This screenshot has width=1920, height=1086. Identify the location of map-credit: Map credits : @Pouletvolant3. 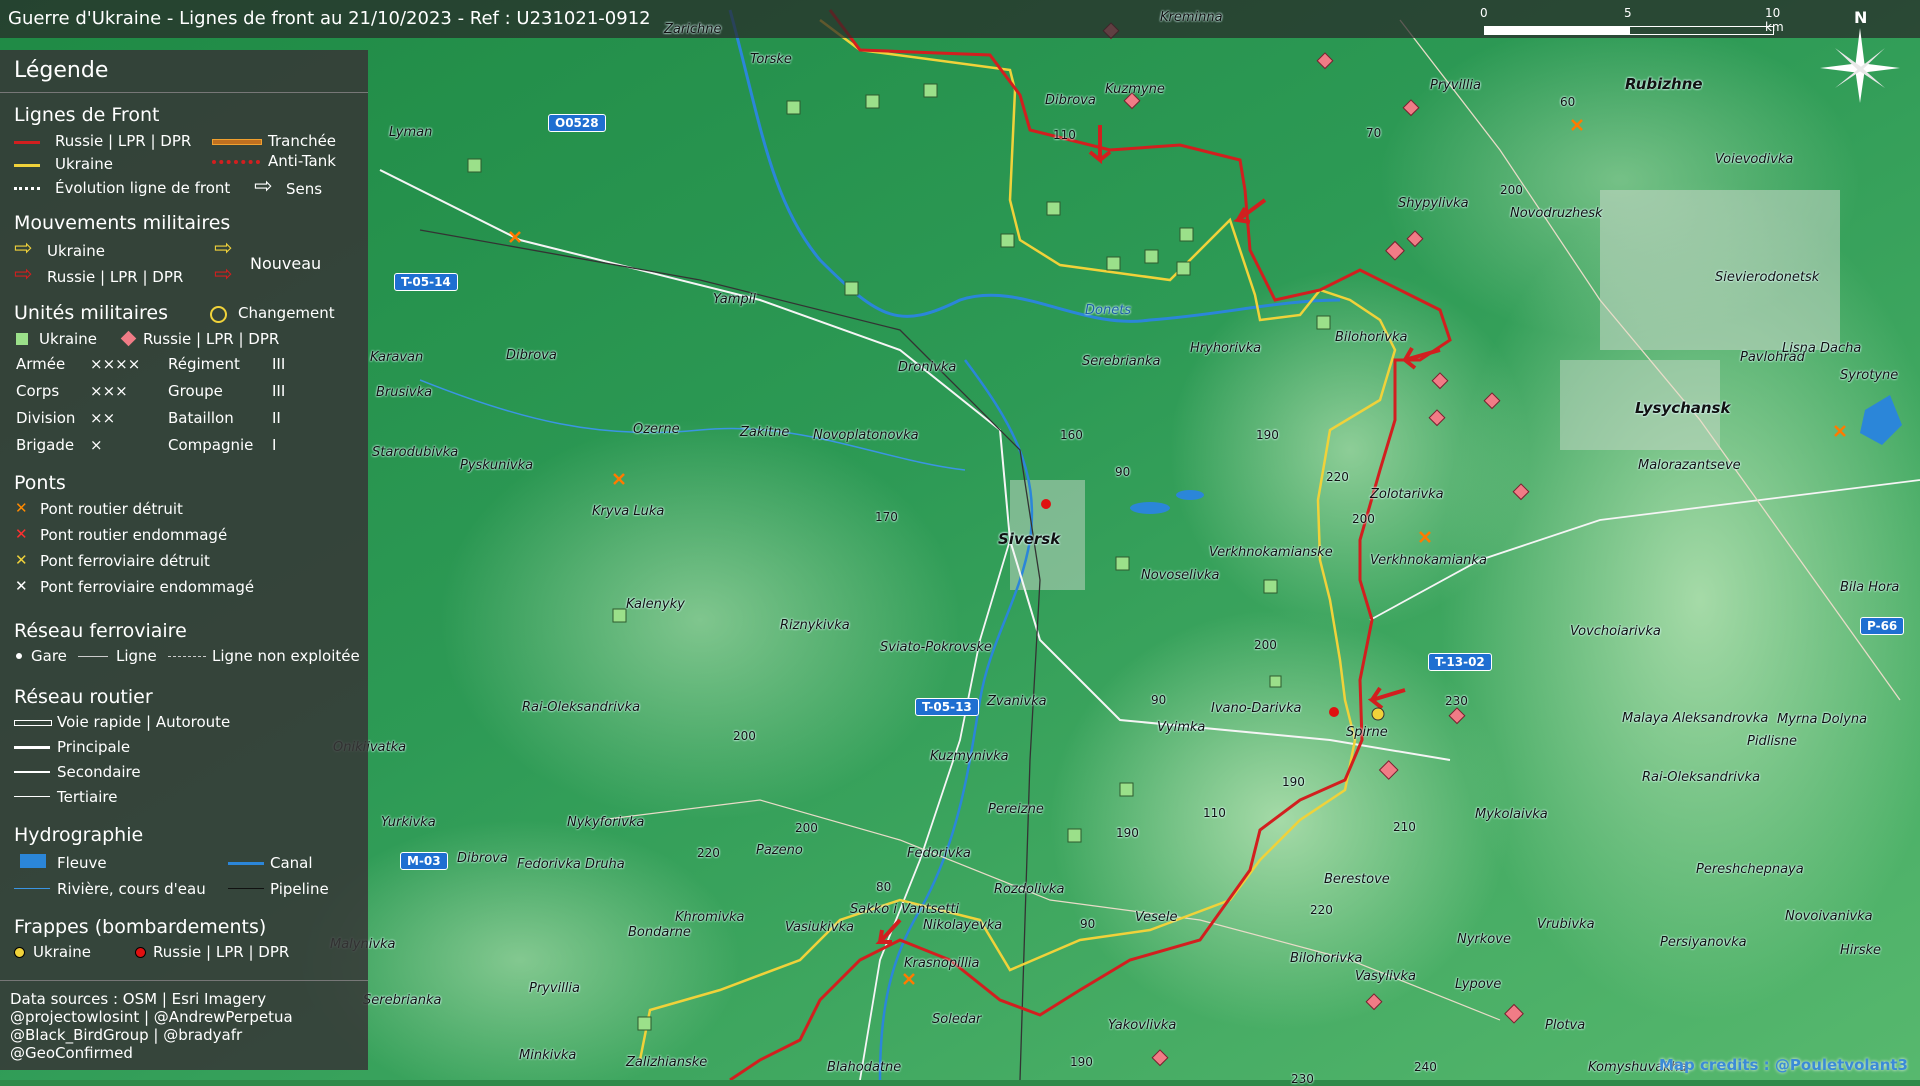
(1783, 1065).